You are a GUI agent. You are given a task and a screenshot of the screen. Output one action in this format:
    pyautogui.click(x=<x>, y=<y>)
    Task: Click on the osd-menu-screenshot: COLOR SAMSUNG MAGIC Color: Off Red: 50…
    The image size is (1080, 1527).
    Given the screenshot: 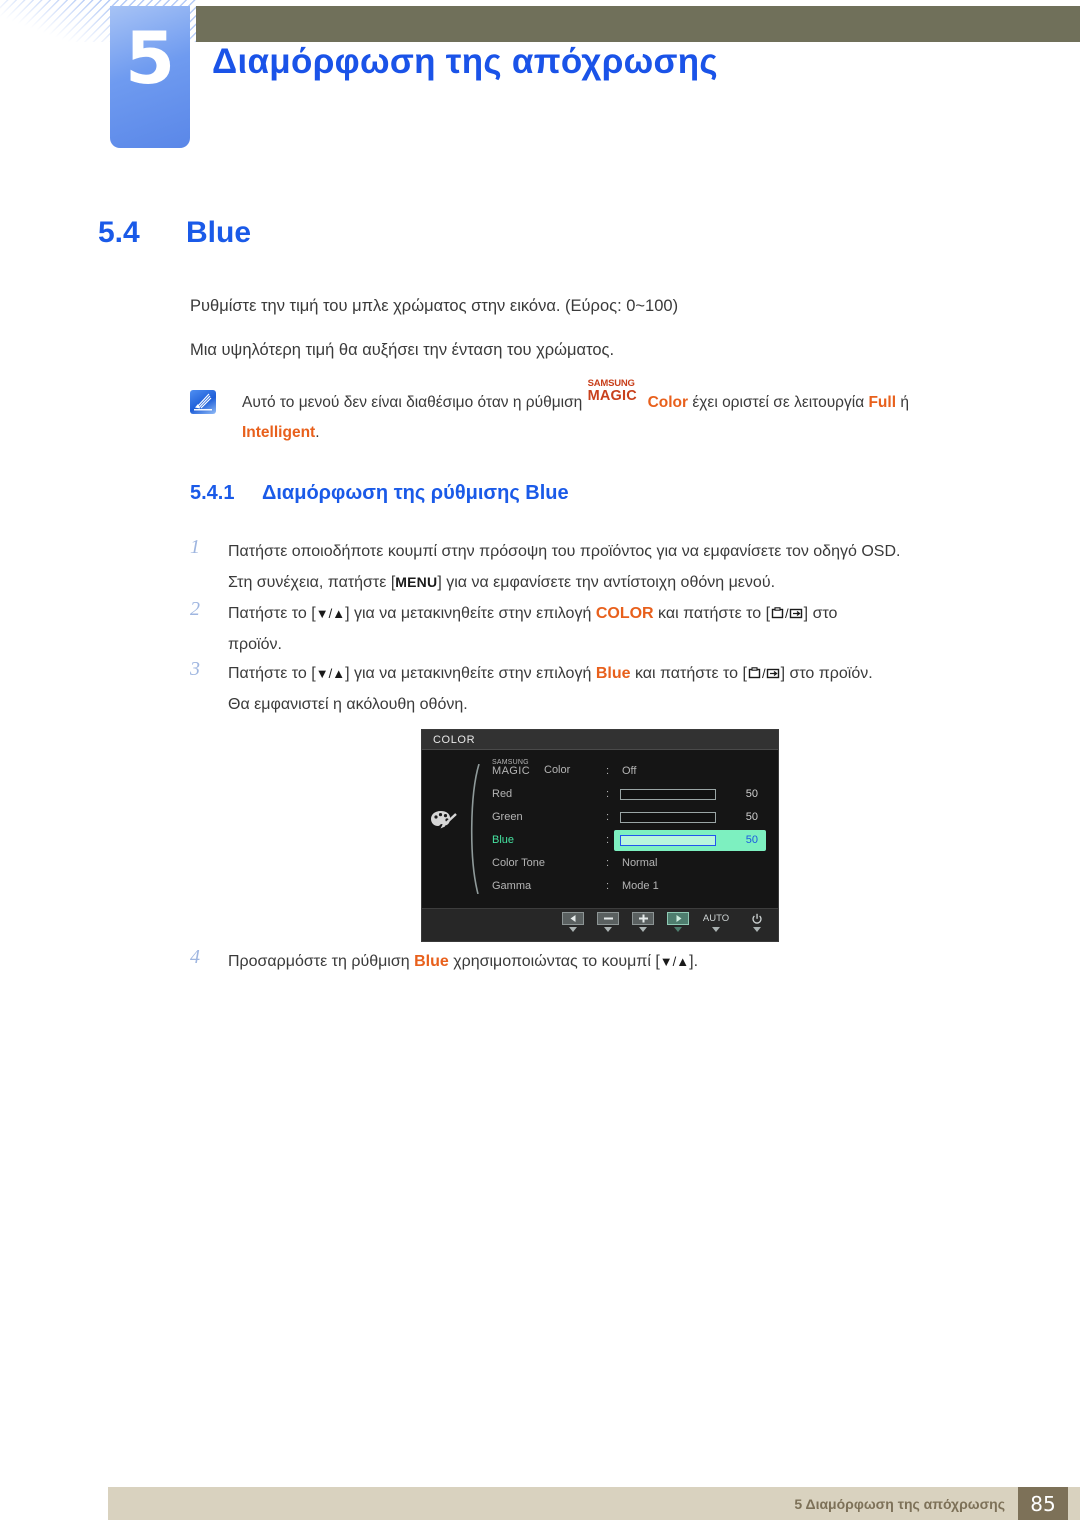 What is the action you would take?
    pyautogui.click(x=600, y=835)
    